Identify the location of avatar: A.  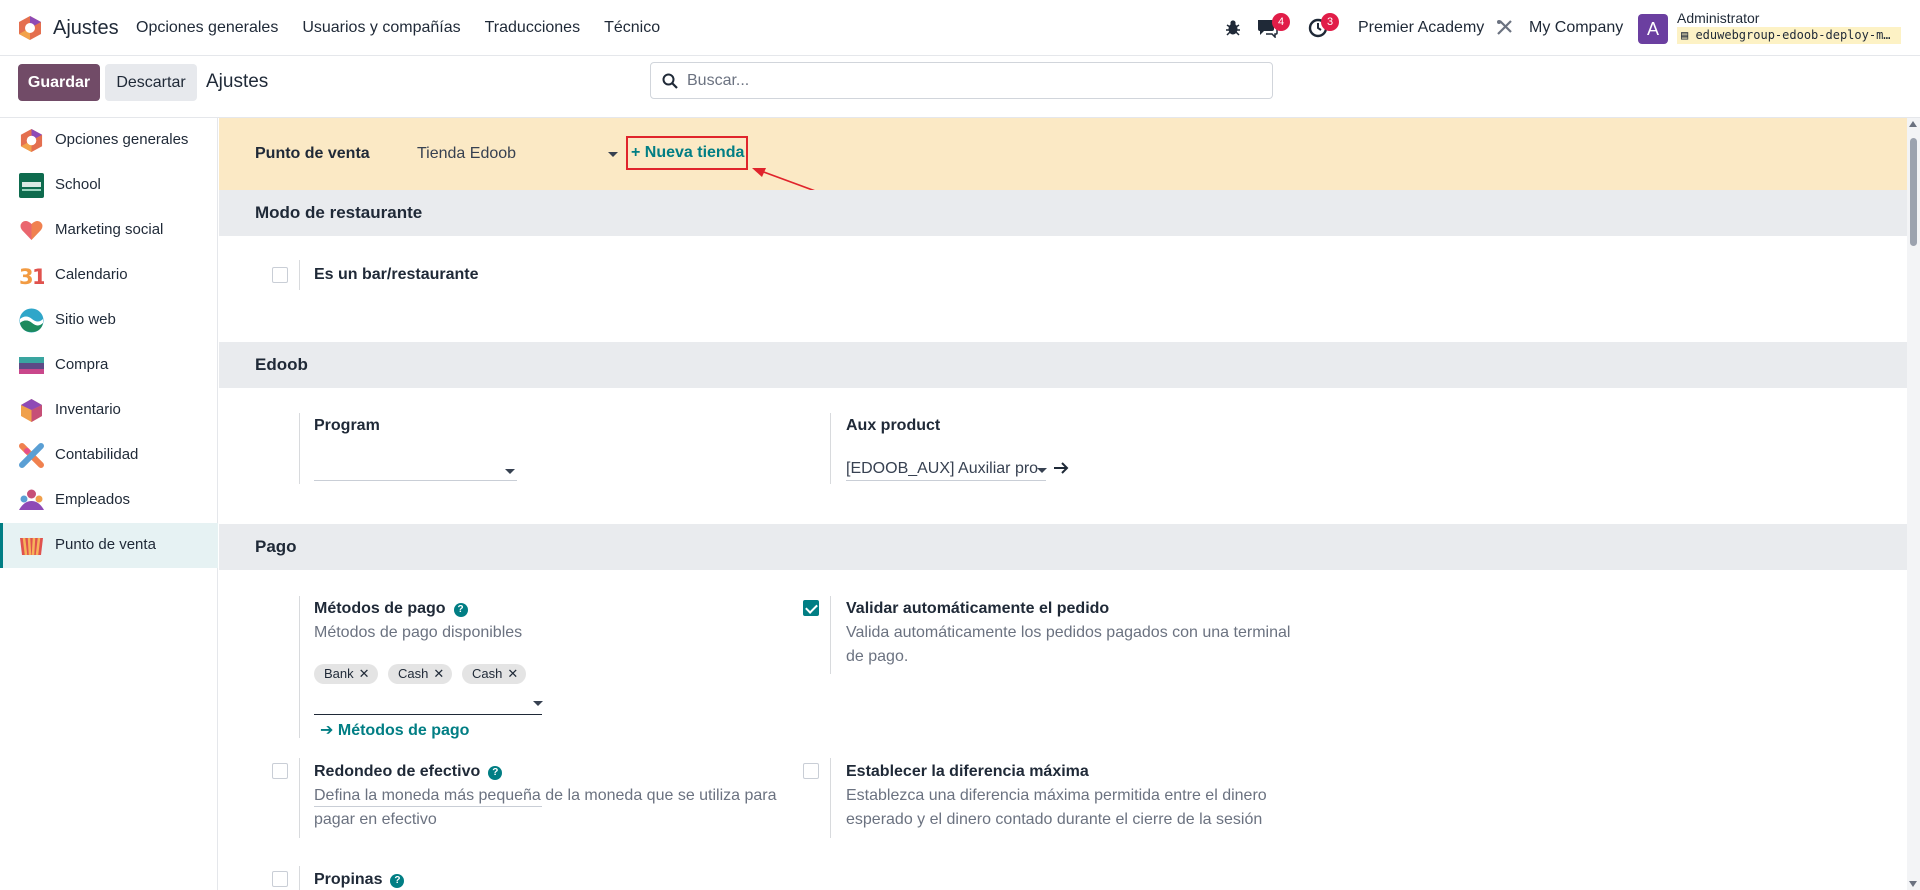
(1653, 29).